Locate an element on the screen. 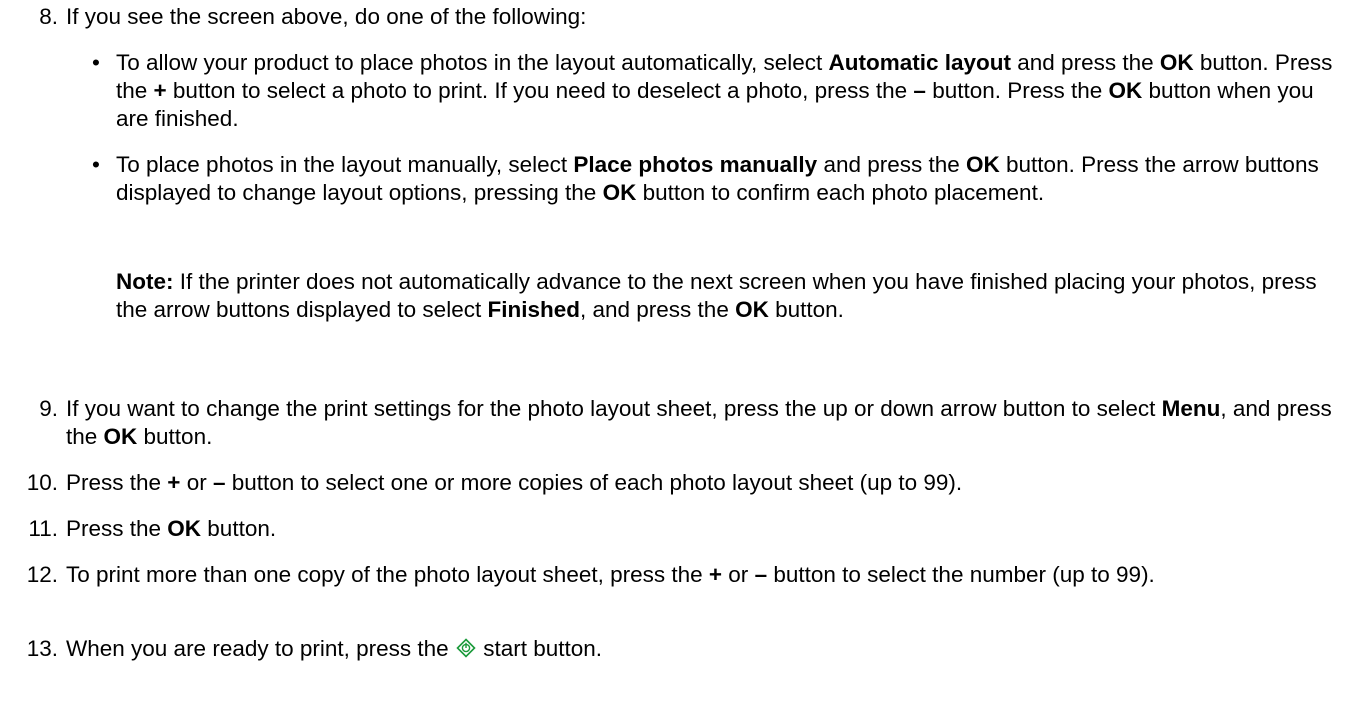  step-number: 9. is located at coordinates (48, 408).